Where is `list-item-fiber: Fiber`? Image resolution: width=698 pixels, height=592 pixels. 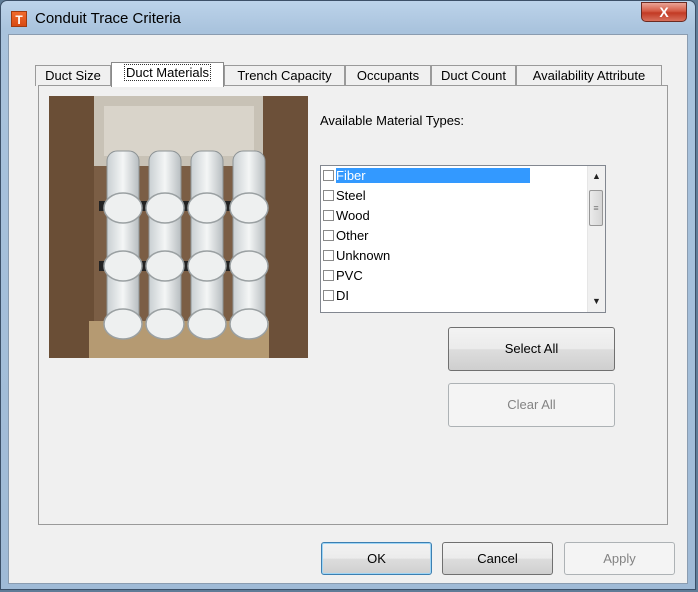
list-item-fiber: Fiber is located at coordinates (455, 176).